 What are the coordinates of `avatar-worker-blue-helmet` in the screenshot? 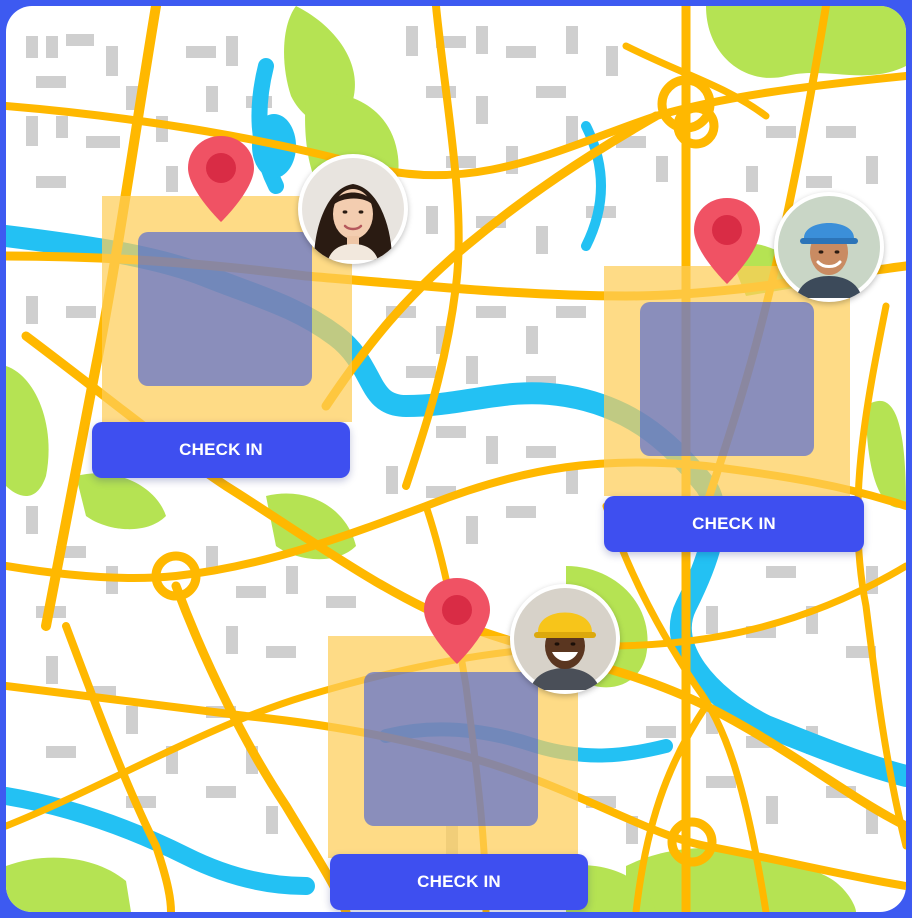 It's located at (829, 247).